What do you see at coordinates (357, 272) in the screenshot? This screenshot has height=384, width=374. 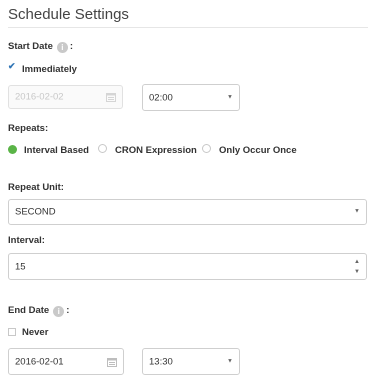 I see `stepper-down-icon: ▼` at bounding box center [357, 272].